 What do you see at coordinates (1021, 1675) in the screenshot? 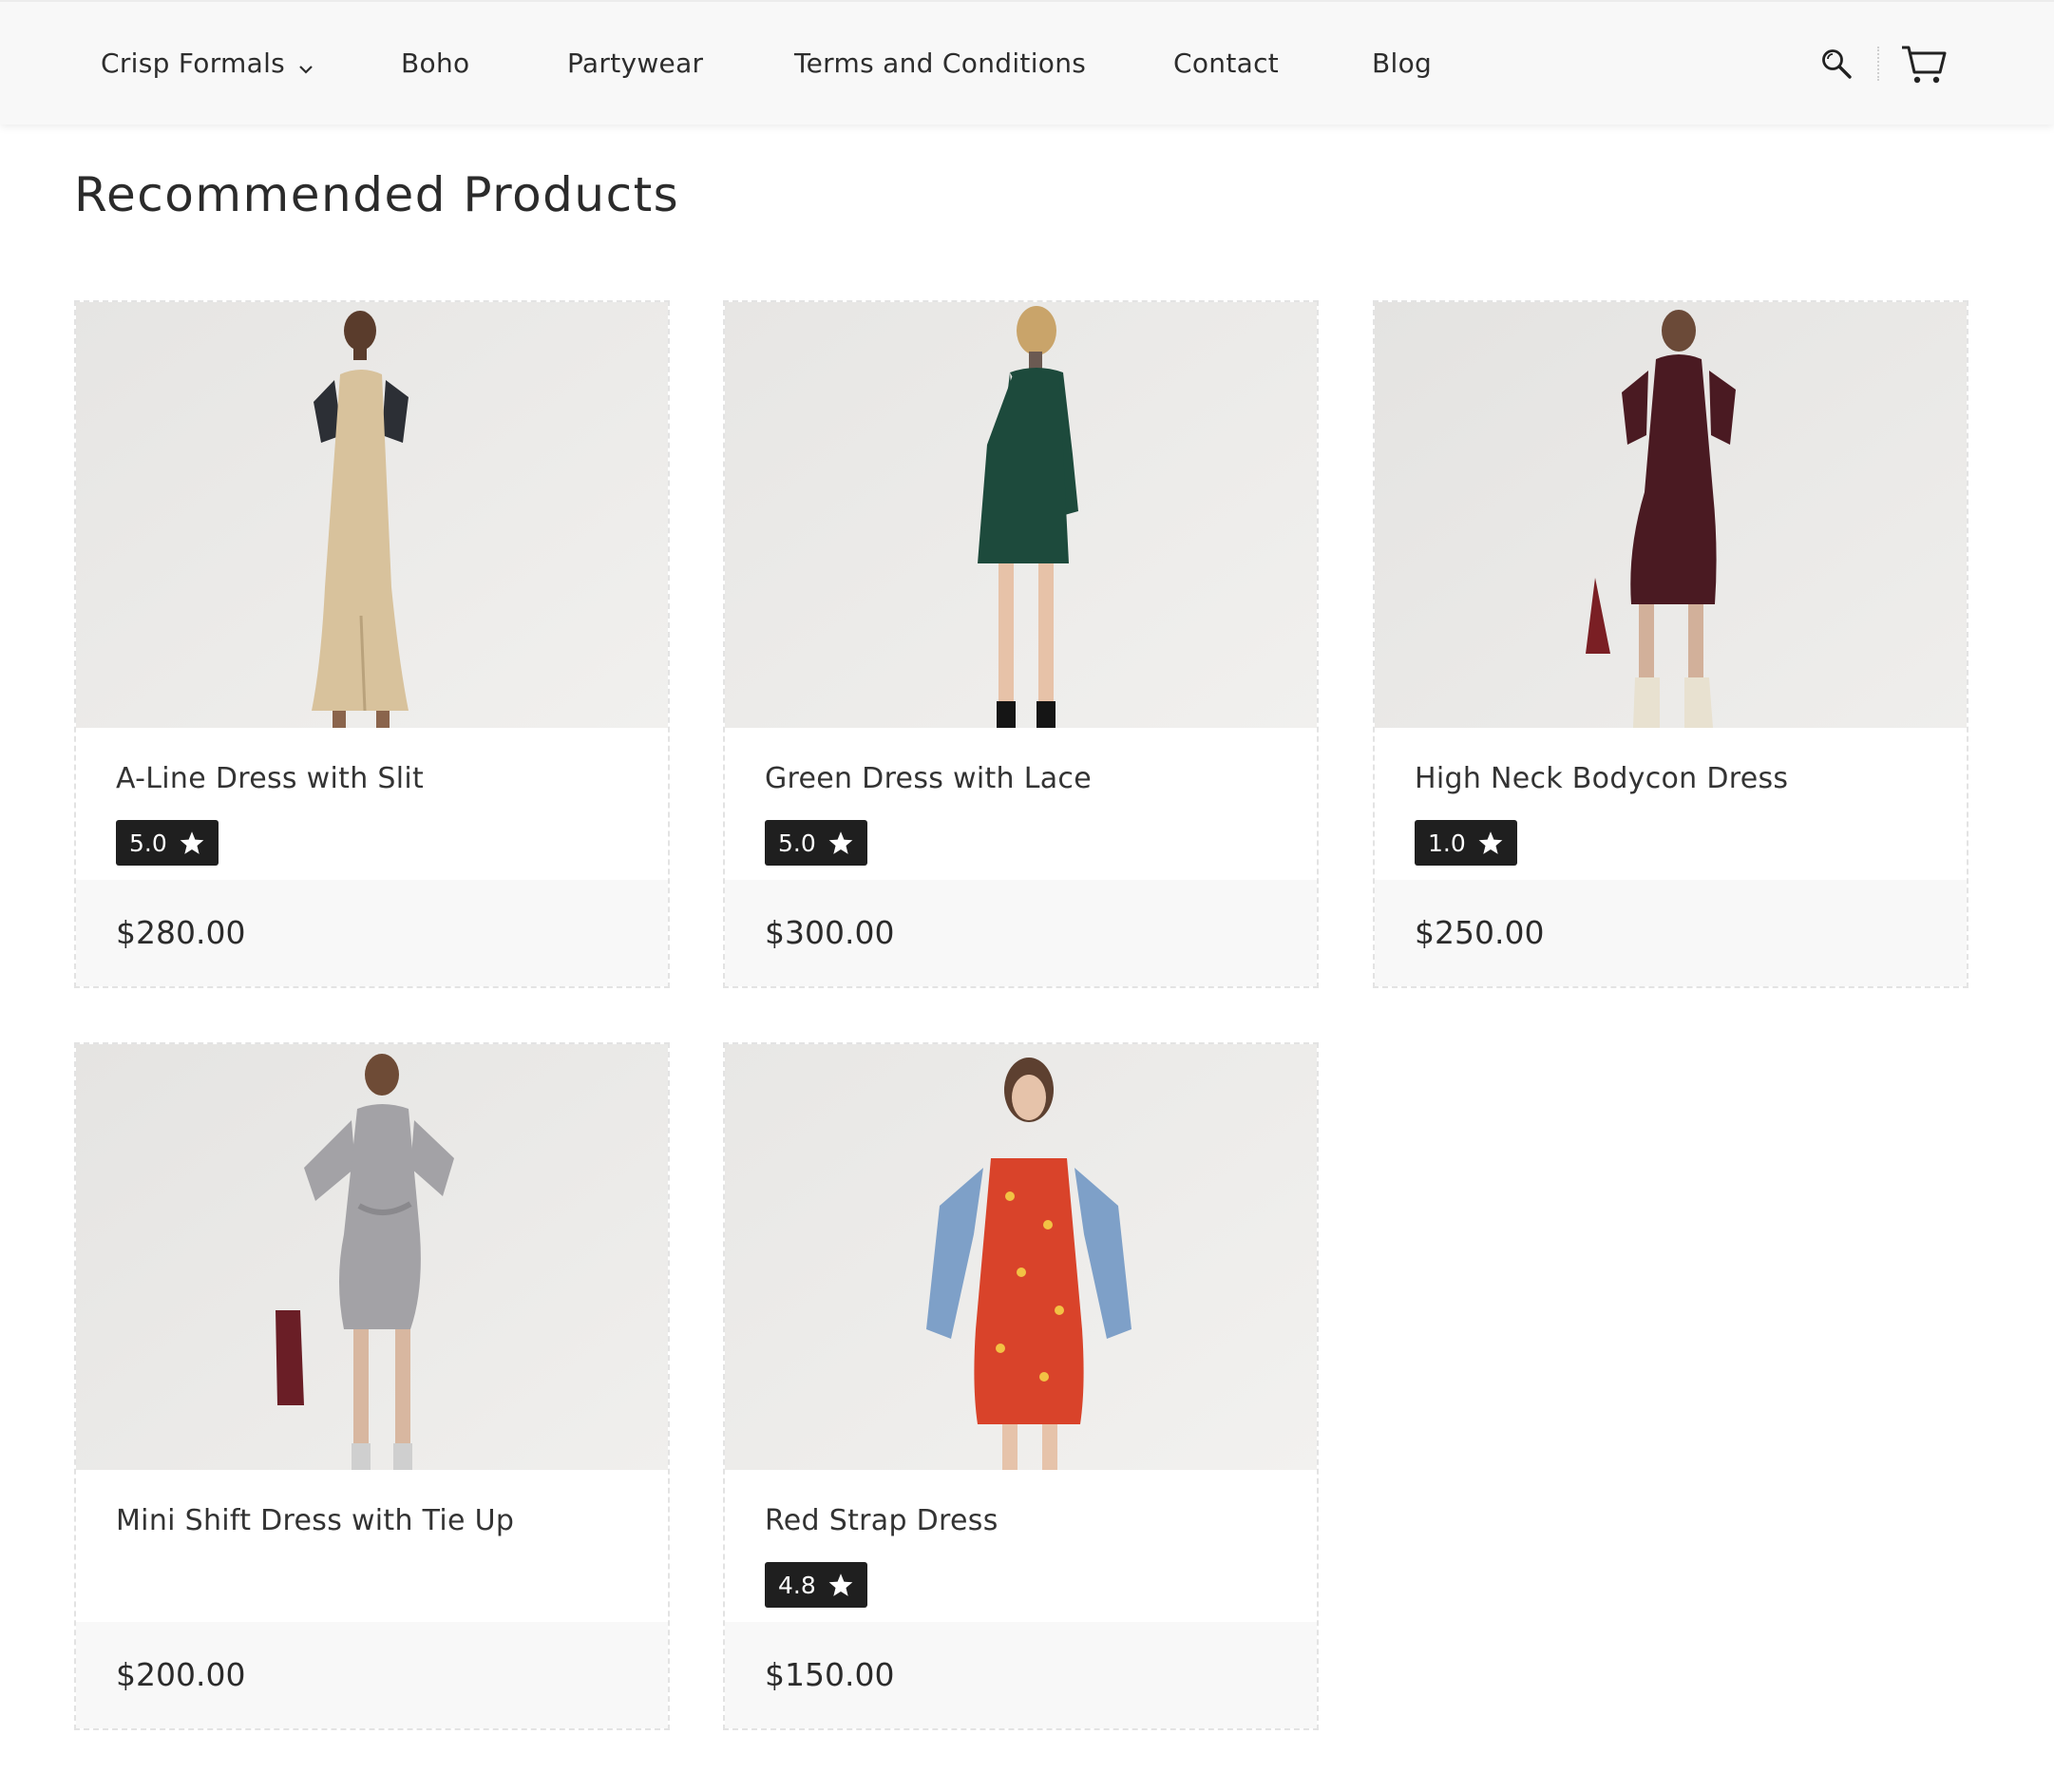
I see `price-bar: $150.00` at bounding box center [1021, 1675].